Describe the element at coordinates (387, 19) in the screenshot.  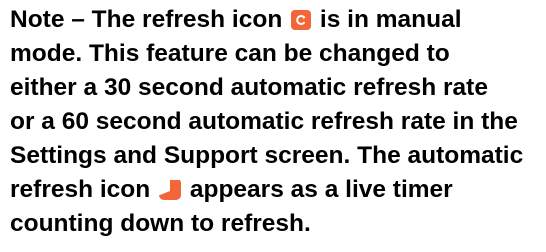
I see `note-text: is in manual` at that location.